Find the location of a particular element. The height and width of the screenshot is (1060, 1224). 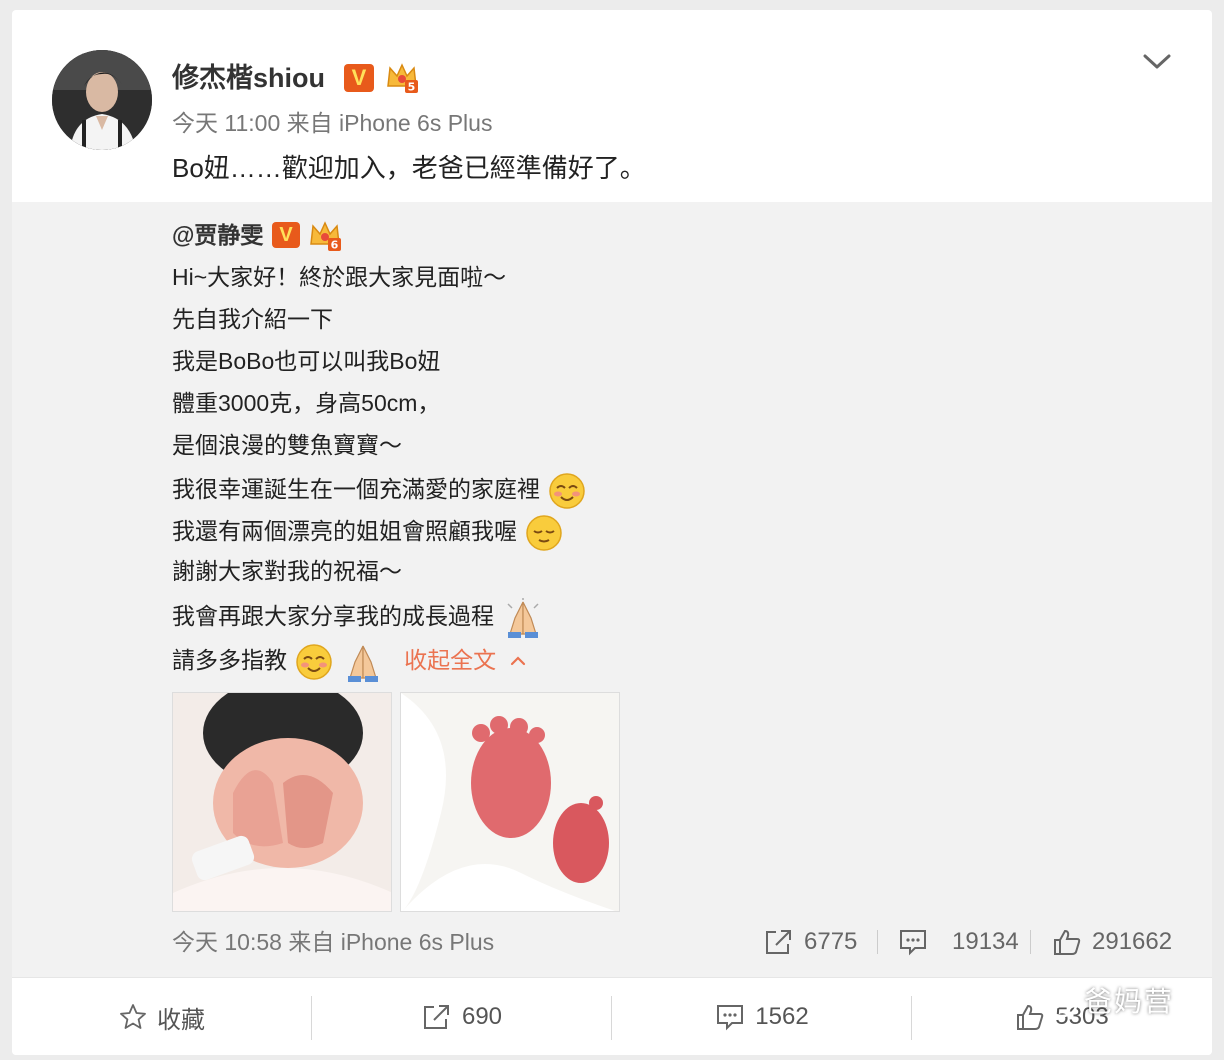

repost-comment-count: 19134 is located at coordinates (985, 941).